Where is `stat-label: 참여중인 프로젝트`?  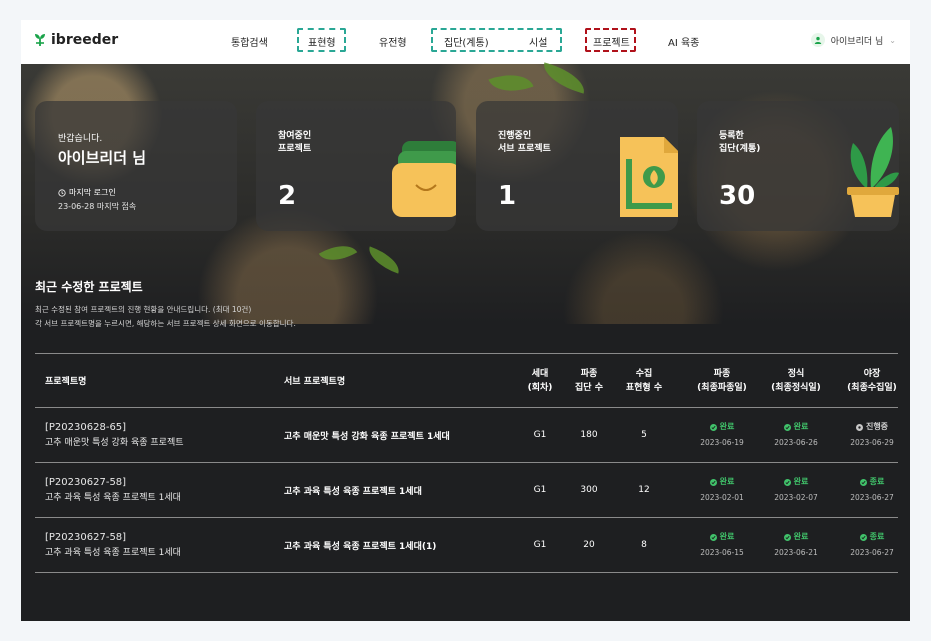
stat-label: 참여중인 프로젝트 is located at coordinates (295, 142).